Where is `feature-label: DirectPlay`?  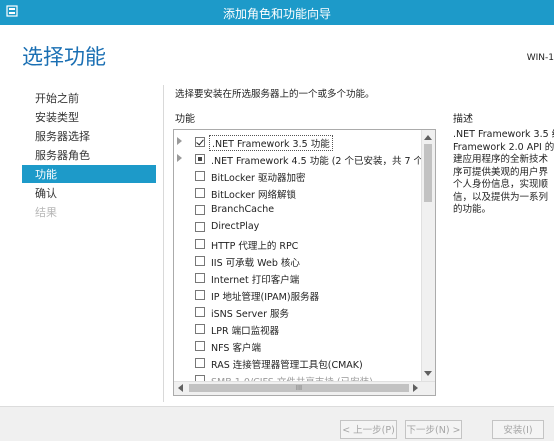
feature-label: DirectPlay is located at coordinates (235, 226).